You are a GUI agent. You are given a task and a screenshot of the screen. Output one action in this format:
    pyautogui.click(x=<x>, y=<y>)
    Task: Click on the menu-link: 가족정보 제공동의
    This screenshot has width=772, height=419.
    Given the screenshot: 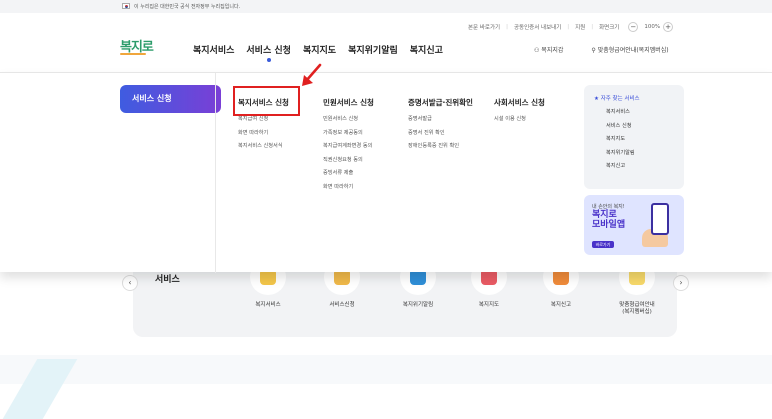 What is the action you would take?
    pyautogui.click(x=348, y=132)
    